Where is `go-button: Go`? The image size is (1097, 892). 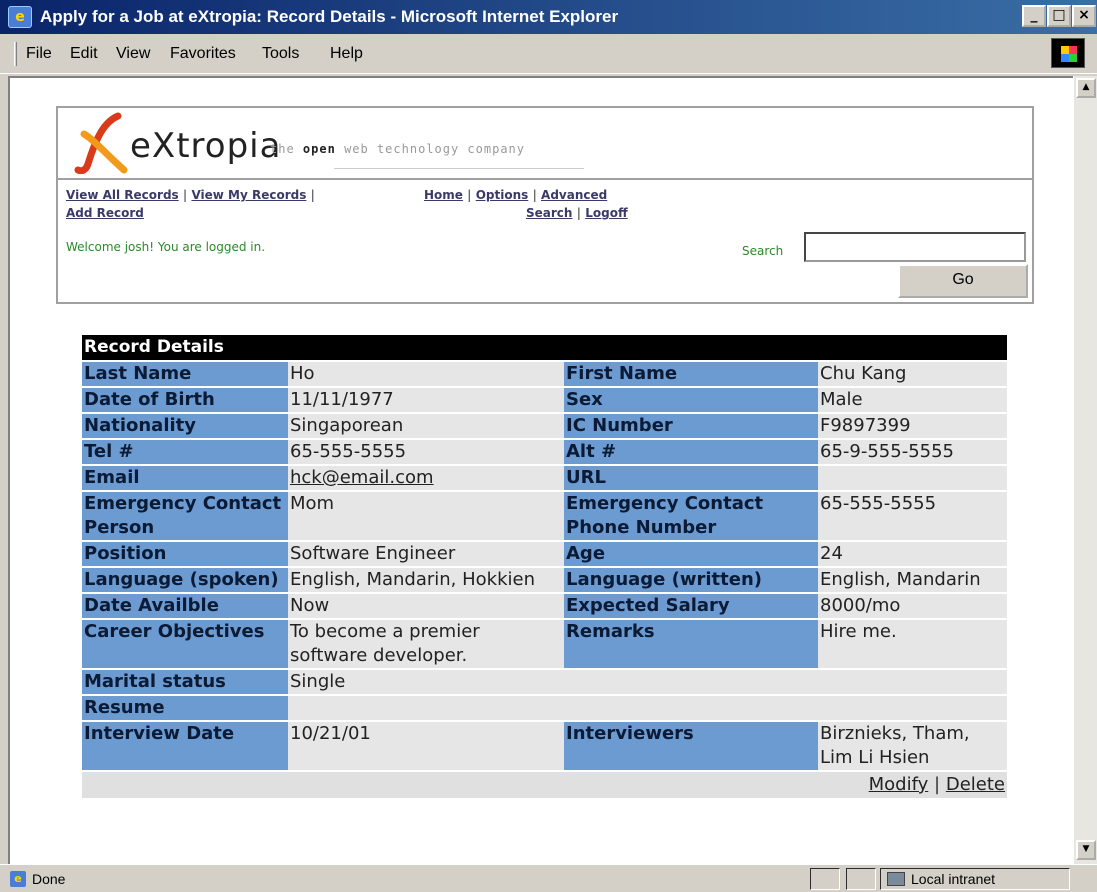 go-button: Go is located at coordinates (963, 281).